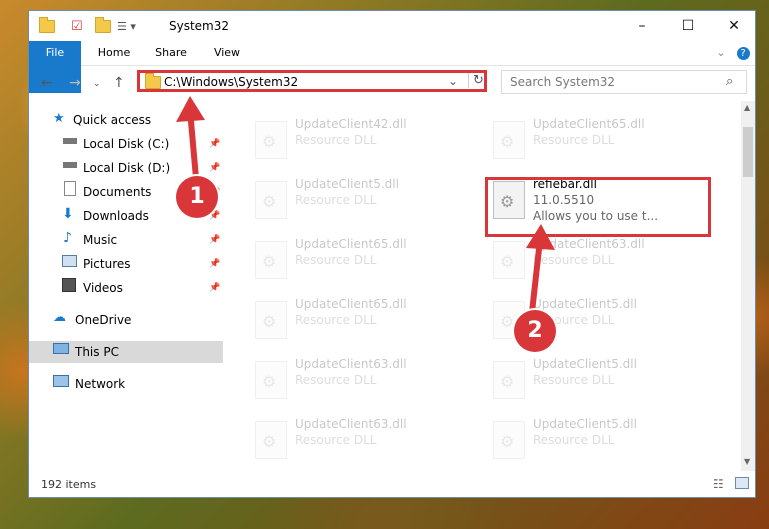  Describe the element at coordinates (59, 118) in the screenshot. I see `star-icon: ★` at that location.